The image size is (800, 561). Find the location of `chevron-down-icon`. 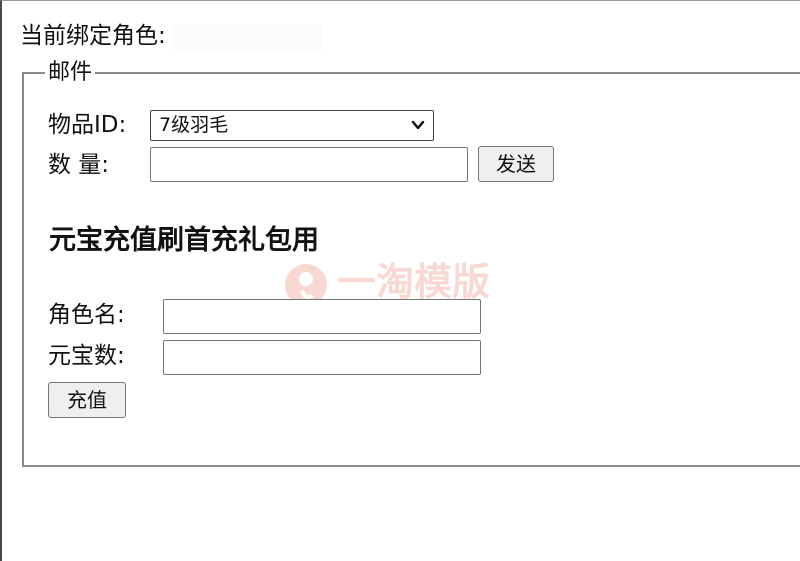

chevron-down-icon is located at coordinates (418, 125).